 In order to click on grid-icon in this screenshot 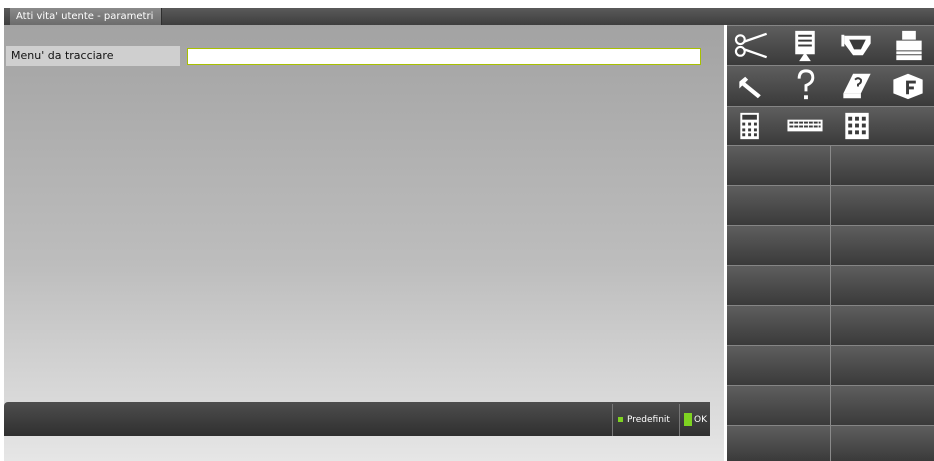, I will do `click(857, 126)`.